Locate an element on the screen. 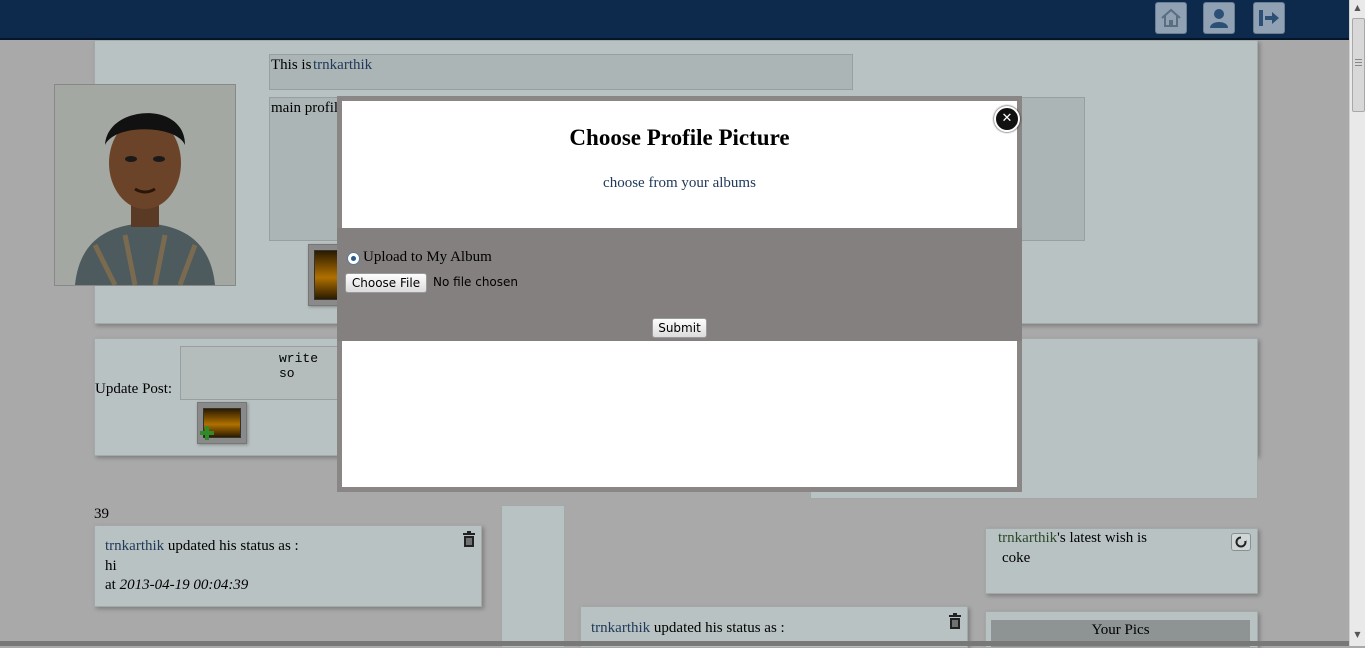 The image size is (1365, 648). main-profile-label: main profile is located at coordinates (308, 108).